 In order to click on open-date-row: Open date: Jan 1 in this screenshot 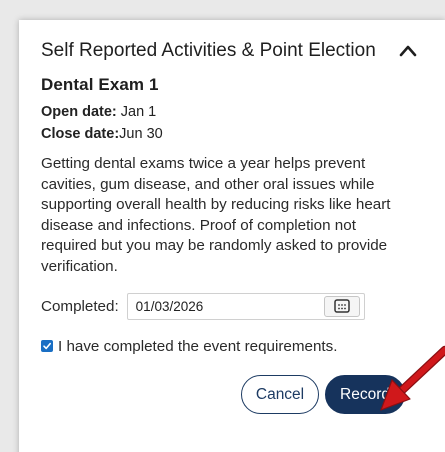, I will do `click(243, 112)`.